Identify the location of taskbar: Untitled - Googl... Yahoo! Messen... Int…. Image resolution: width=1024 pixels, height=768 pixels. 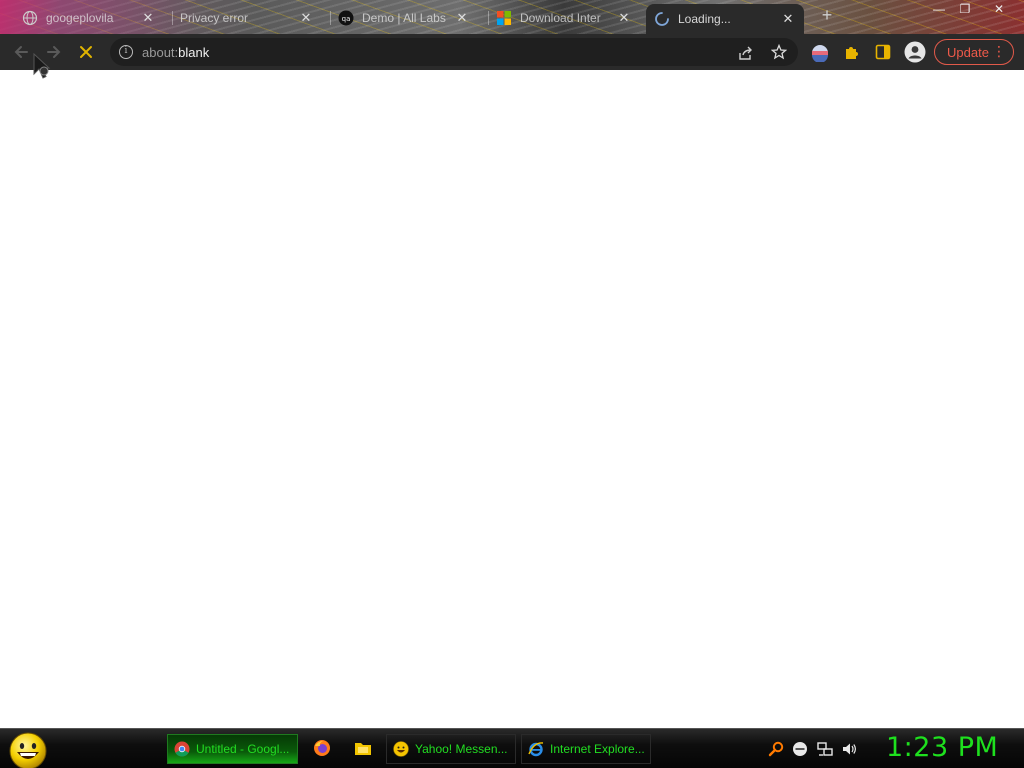
(512, 748).